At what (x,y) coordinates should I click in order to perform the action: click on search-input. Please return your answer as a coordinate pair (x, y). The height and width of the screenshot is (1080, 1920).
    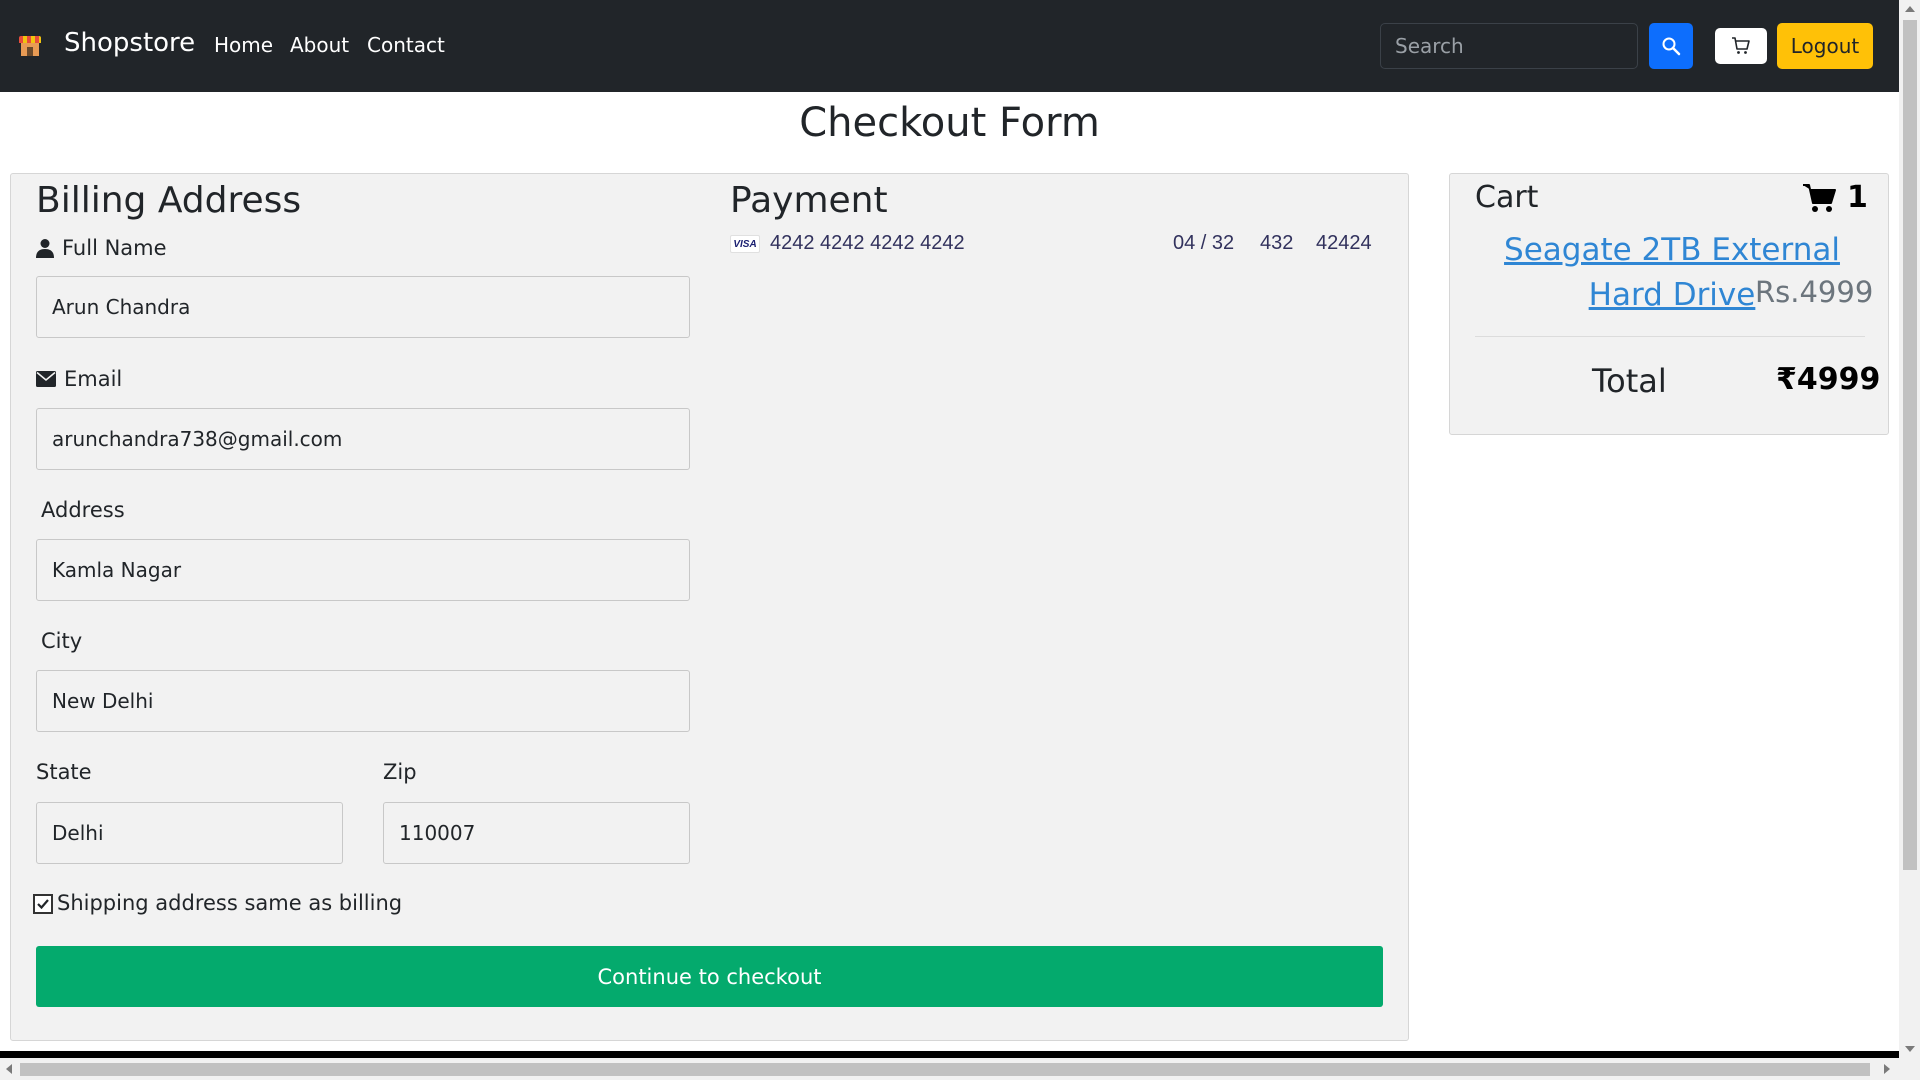
    Looking at the image, I should click on (1509, 46).